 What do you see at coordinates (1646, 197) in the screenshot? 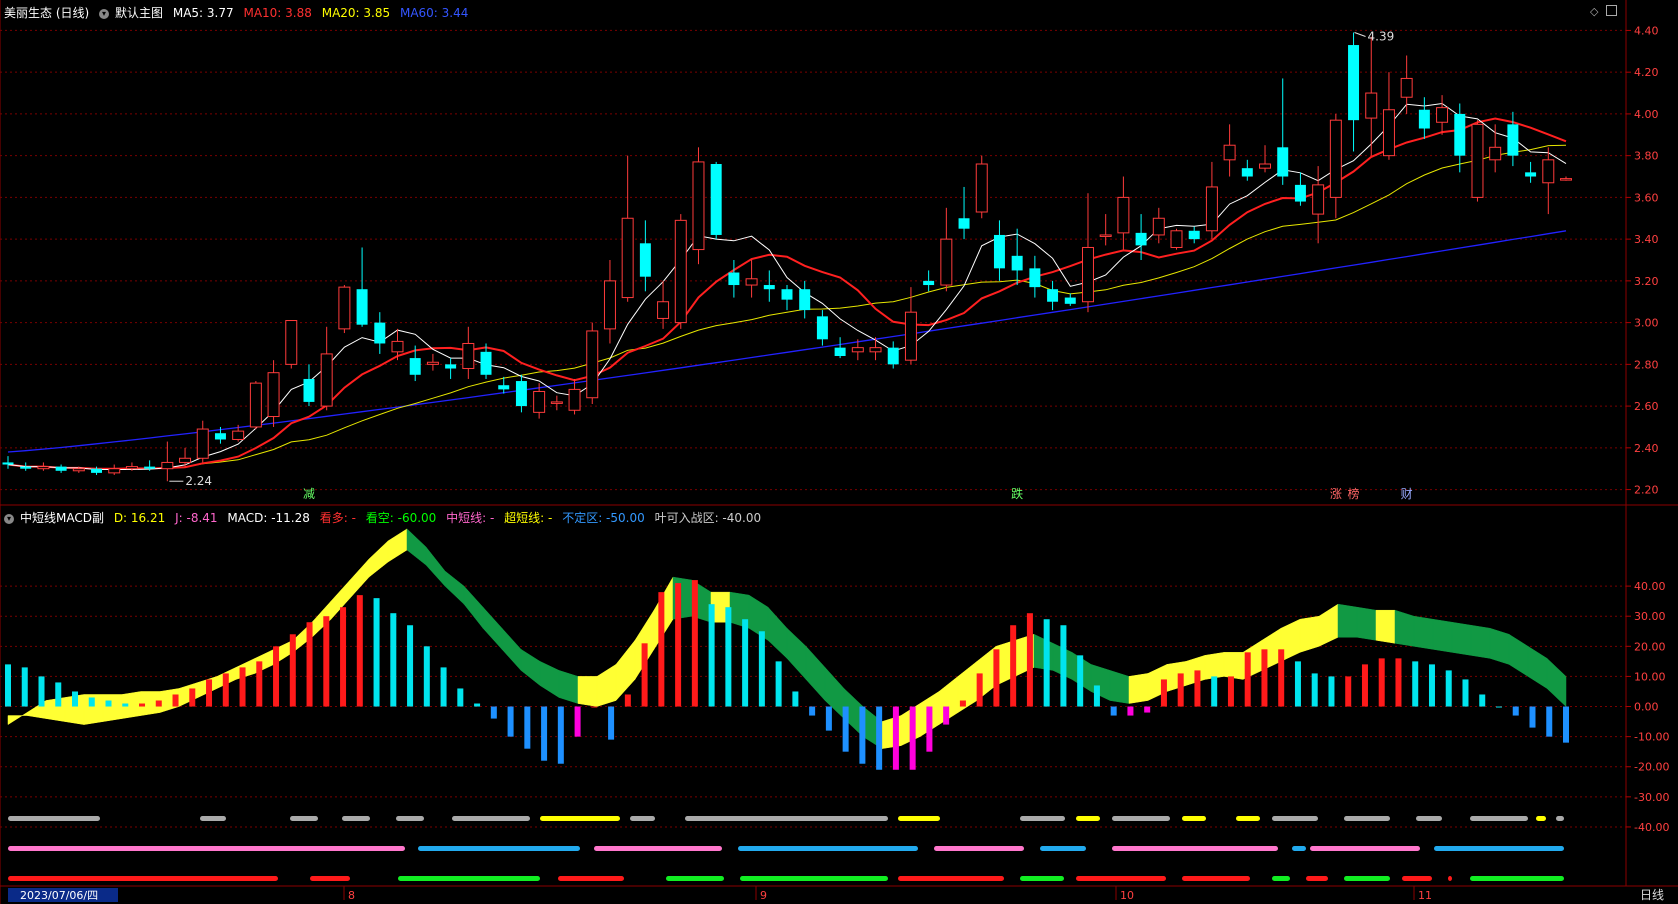
I see `price-tick-label: 3.60` at bounding box center [1646, 197].